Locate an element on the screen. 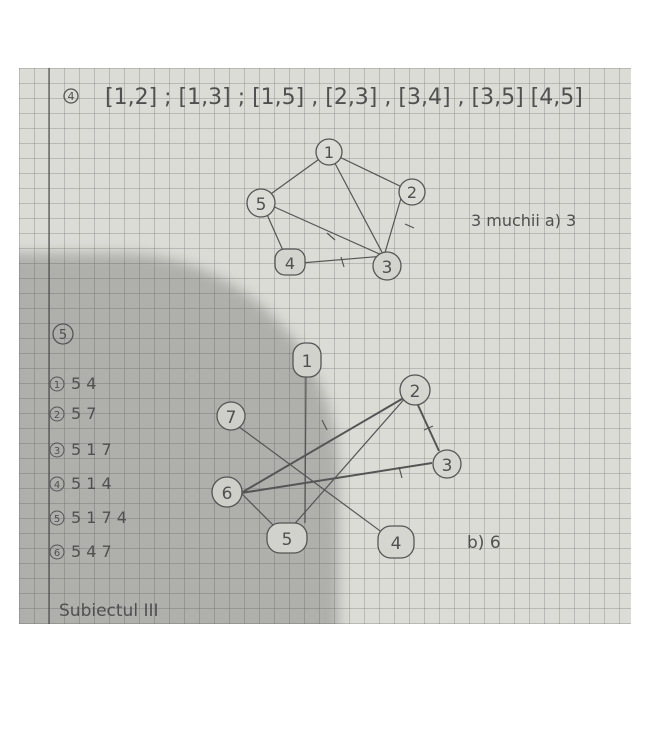 The height and width of the screenshot is (750, 650). graph-b-nodes: 1 2 7 3 6 5 4 is located at coordinates (336, 450).